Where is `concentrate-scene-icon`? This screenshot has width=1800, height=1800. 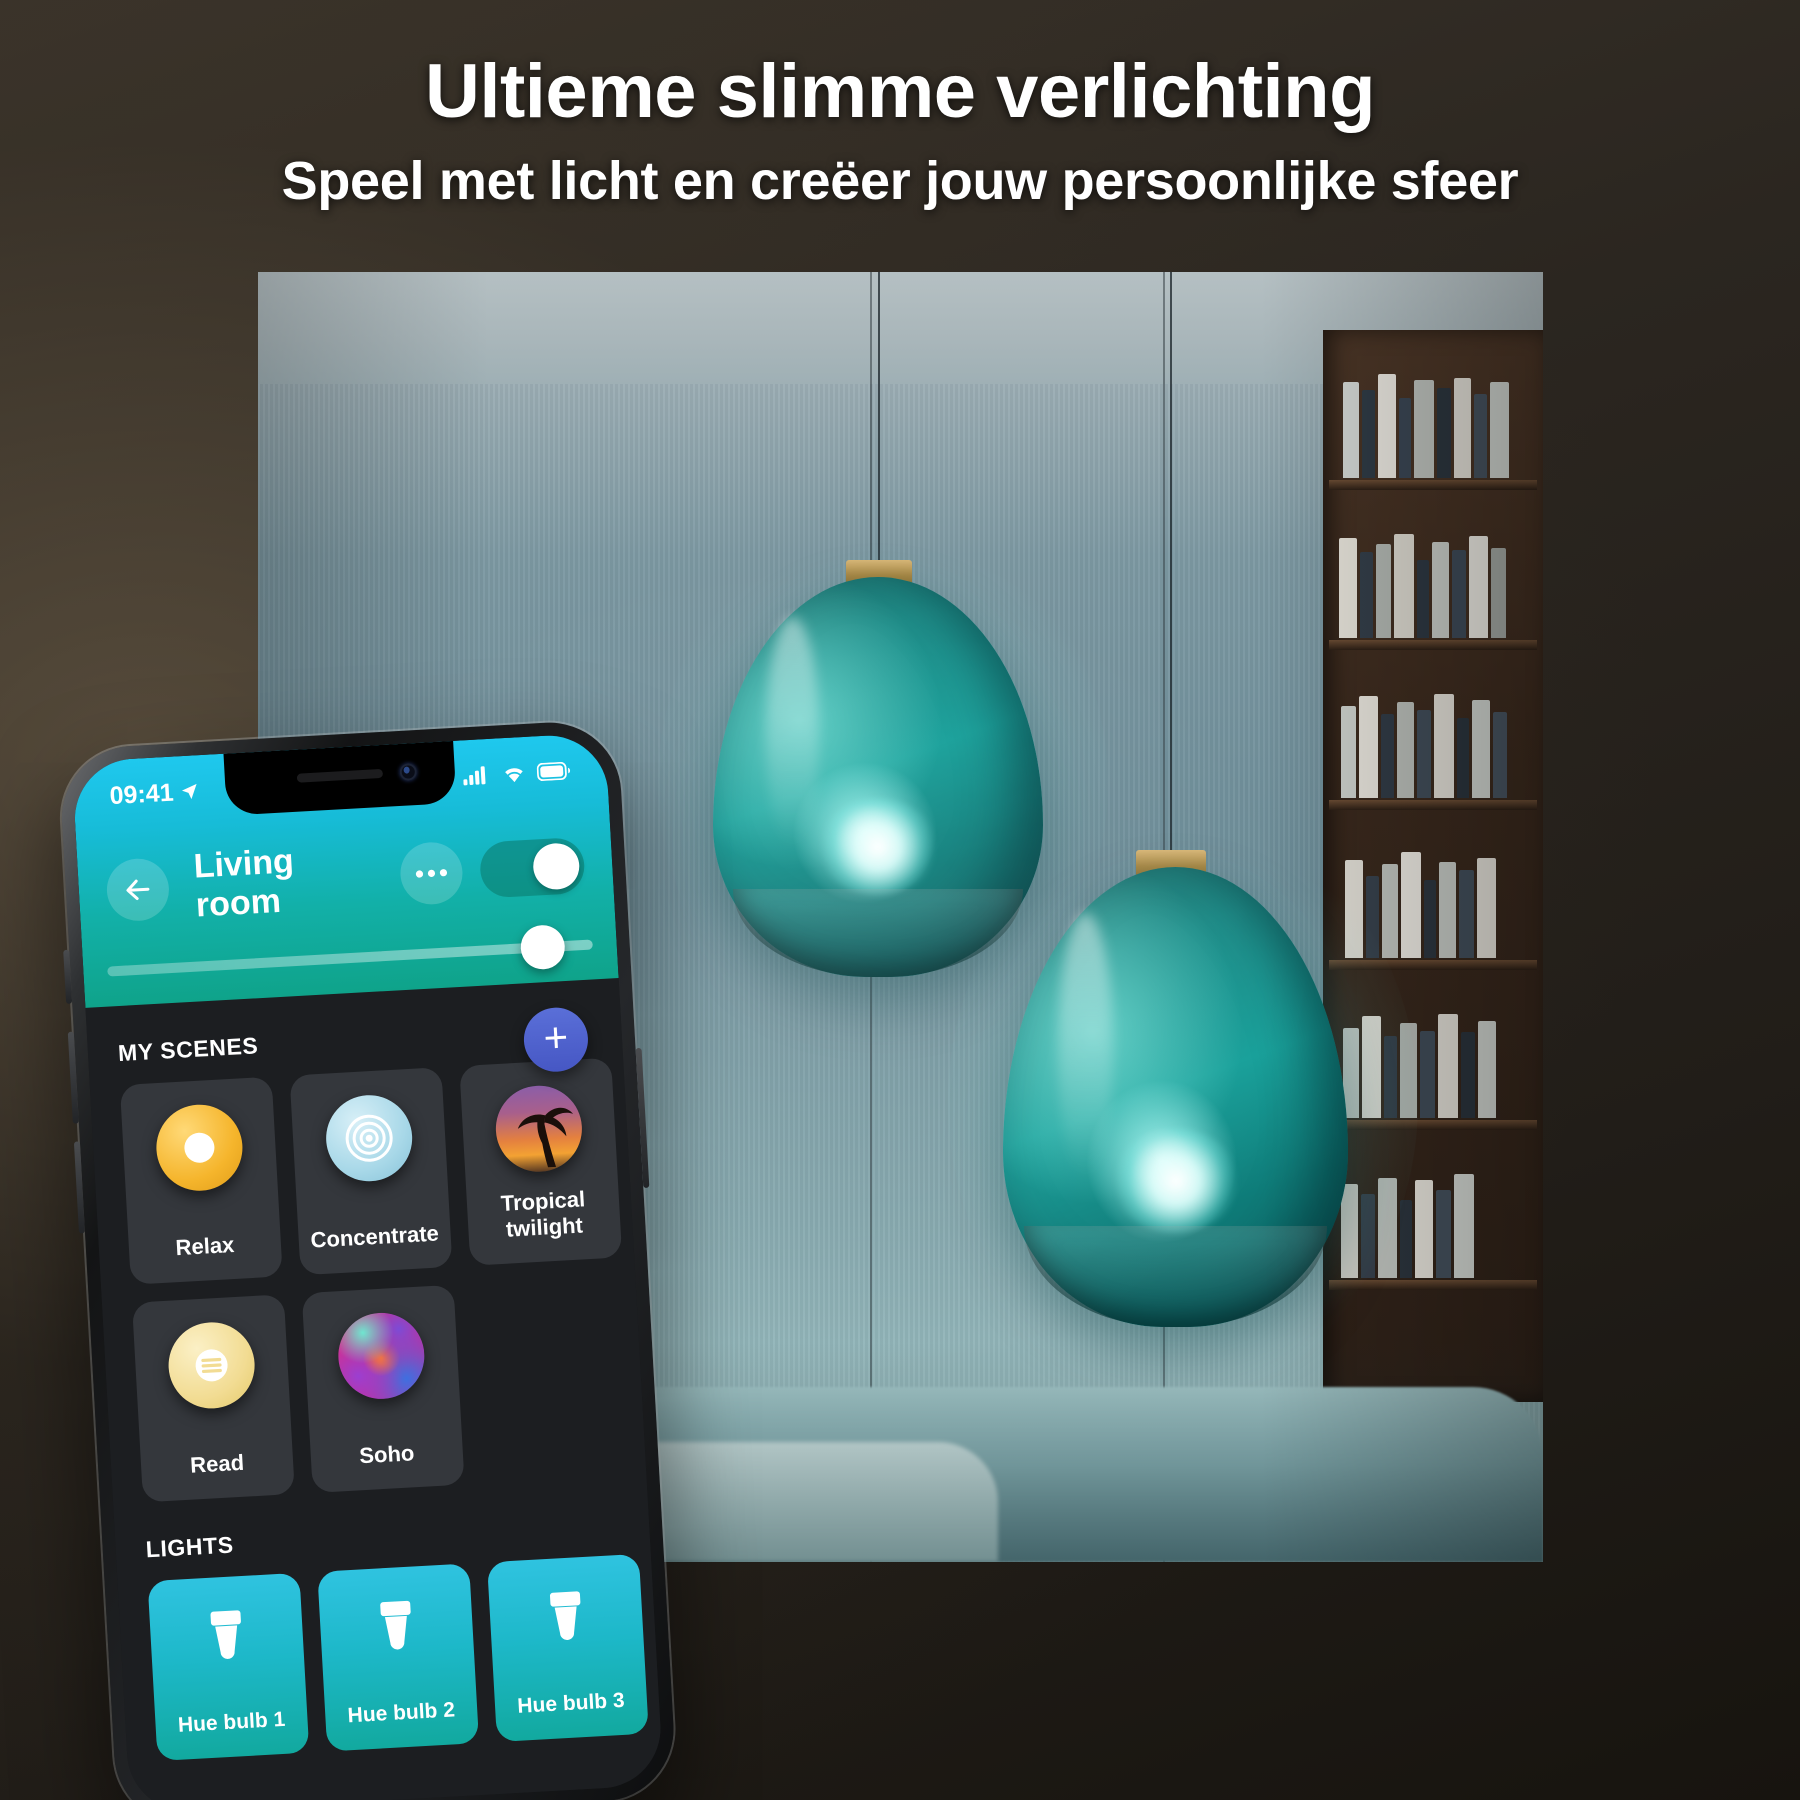
concentrate-scene-icon is located at coordinates (369, 1138).